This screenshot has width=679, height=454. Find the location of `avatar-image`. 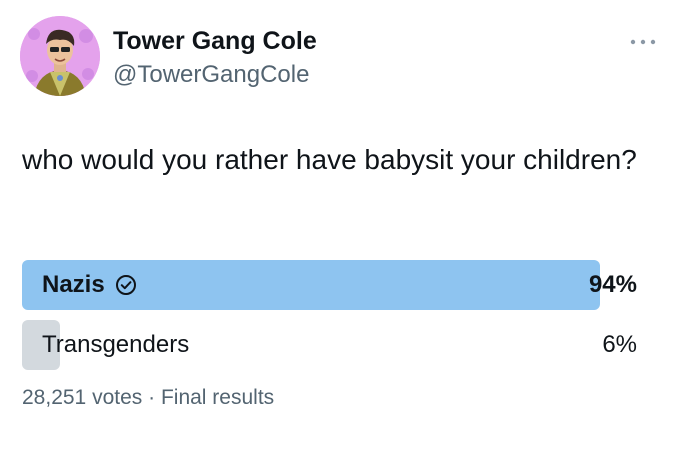

avatar-image is located at coordinates (60, 56).